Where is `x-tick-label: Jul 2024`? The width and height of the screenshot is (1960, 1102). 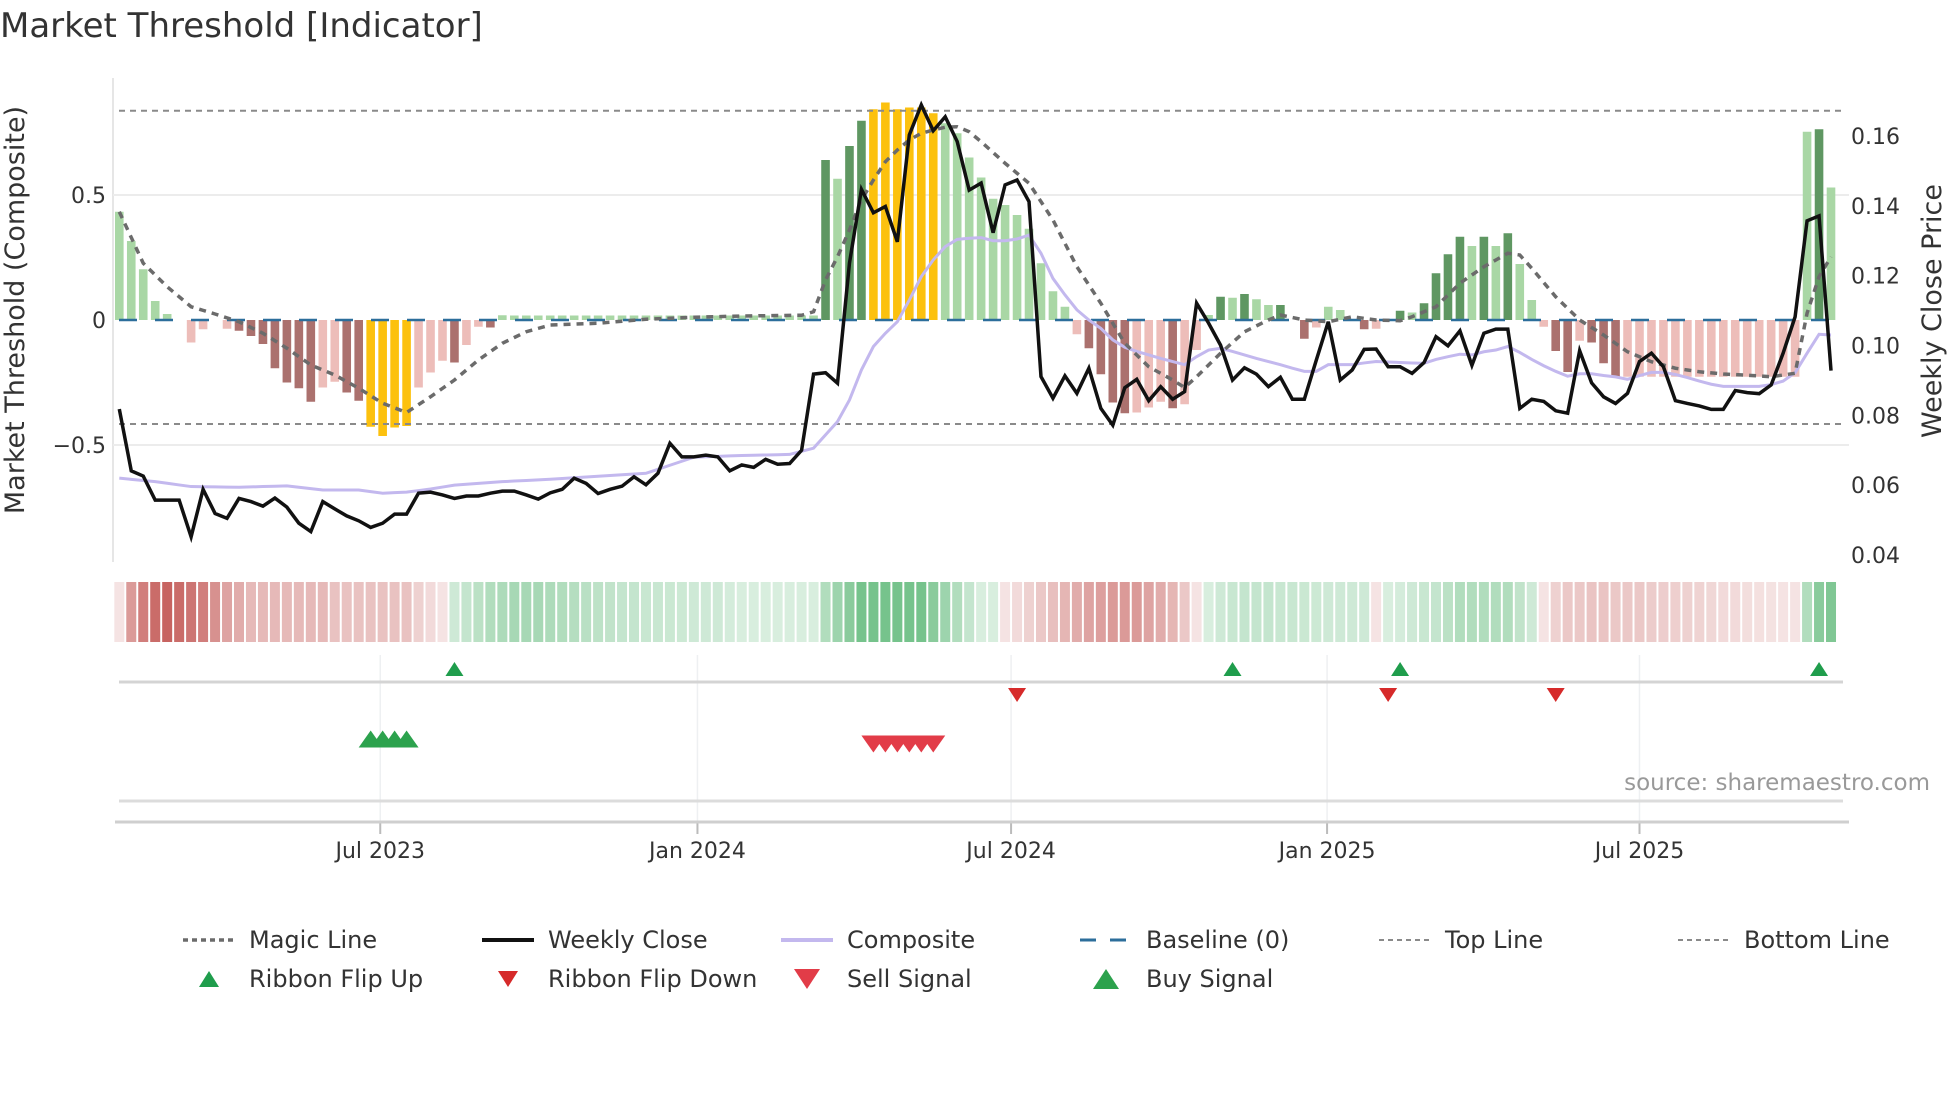
x-tick-label: Jul 2024 is located at coordinates (1010, 851).